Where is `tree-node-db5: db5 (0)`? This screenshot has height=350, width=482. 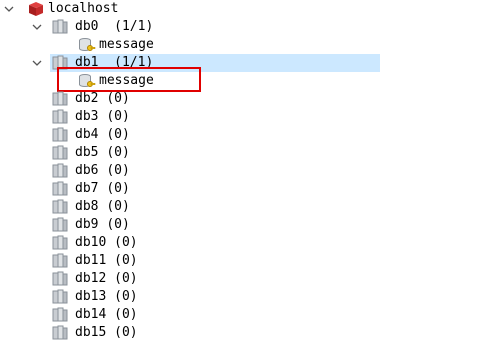
tree-node-db5: db5 (0) is located at coordinates (241, 153).